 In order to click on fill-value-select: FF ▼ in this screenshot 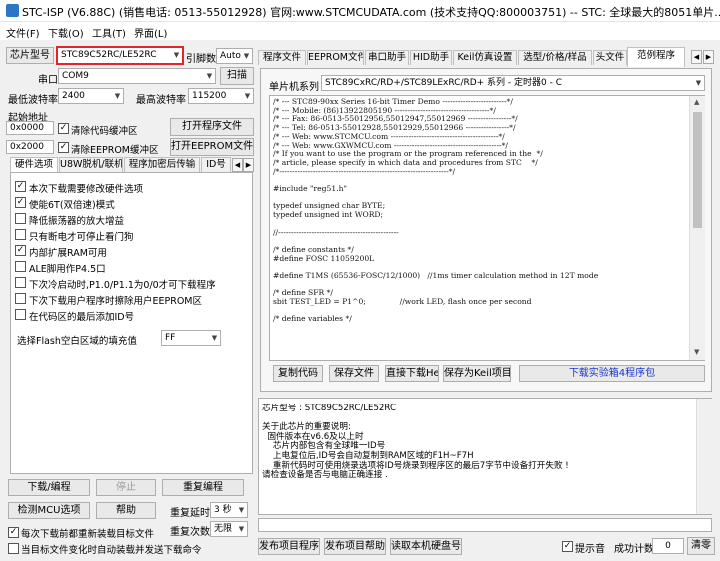, I will do `click(191, 338)`.